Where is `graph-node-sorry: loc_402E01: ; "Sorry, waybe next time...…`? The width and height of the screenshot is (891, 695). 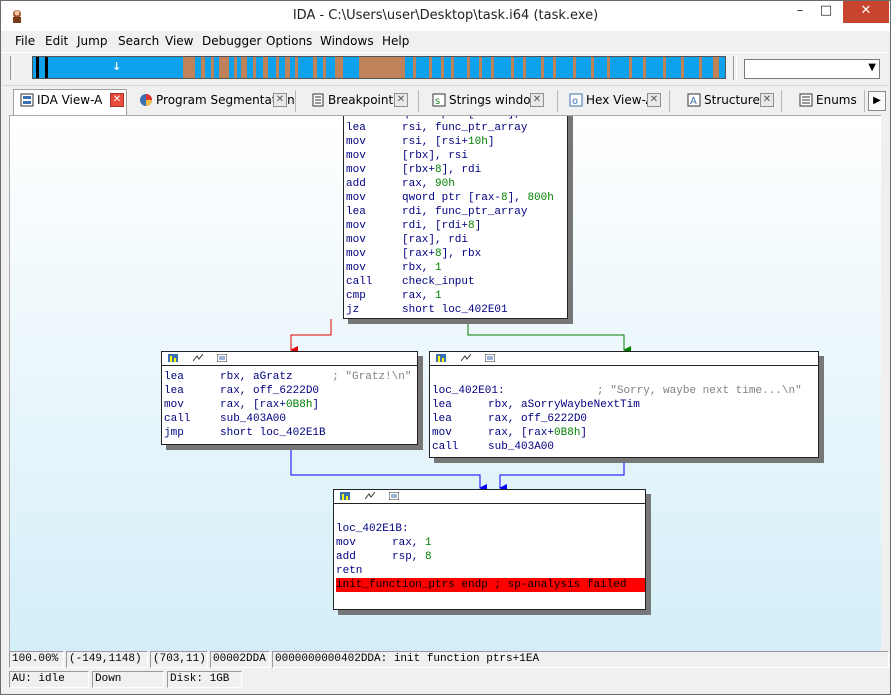 graph-node-sorry: loc_402E01: ; "Sorry, waybe next time...… is located at coordinates (624, 404).